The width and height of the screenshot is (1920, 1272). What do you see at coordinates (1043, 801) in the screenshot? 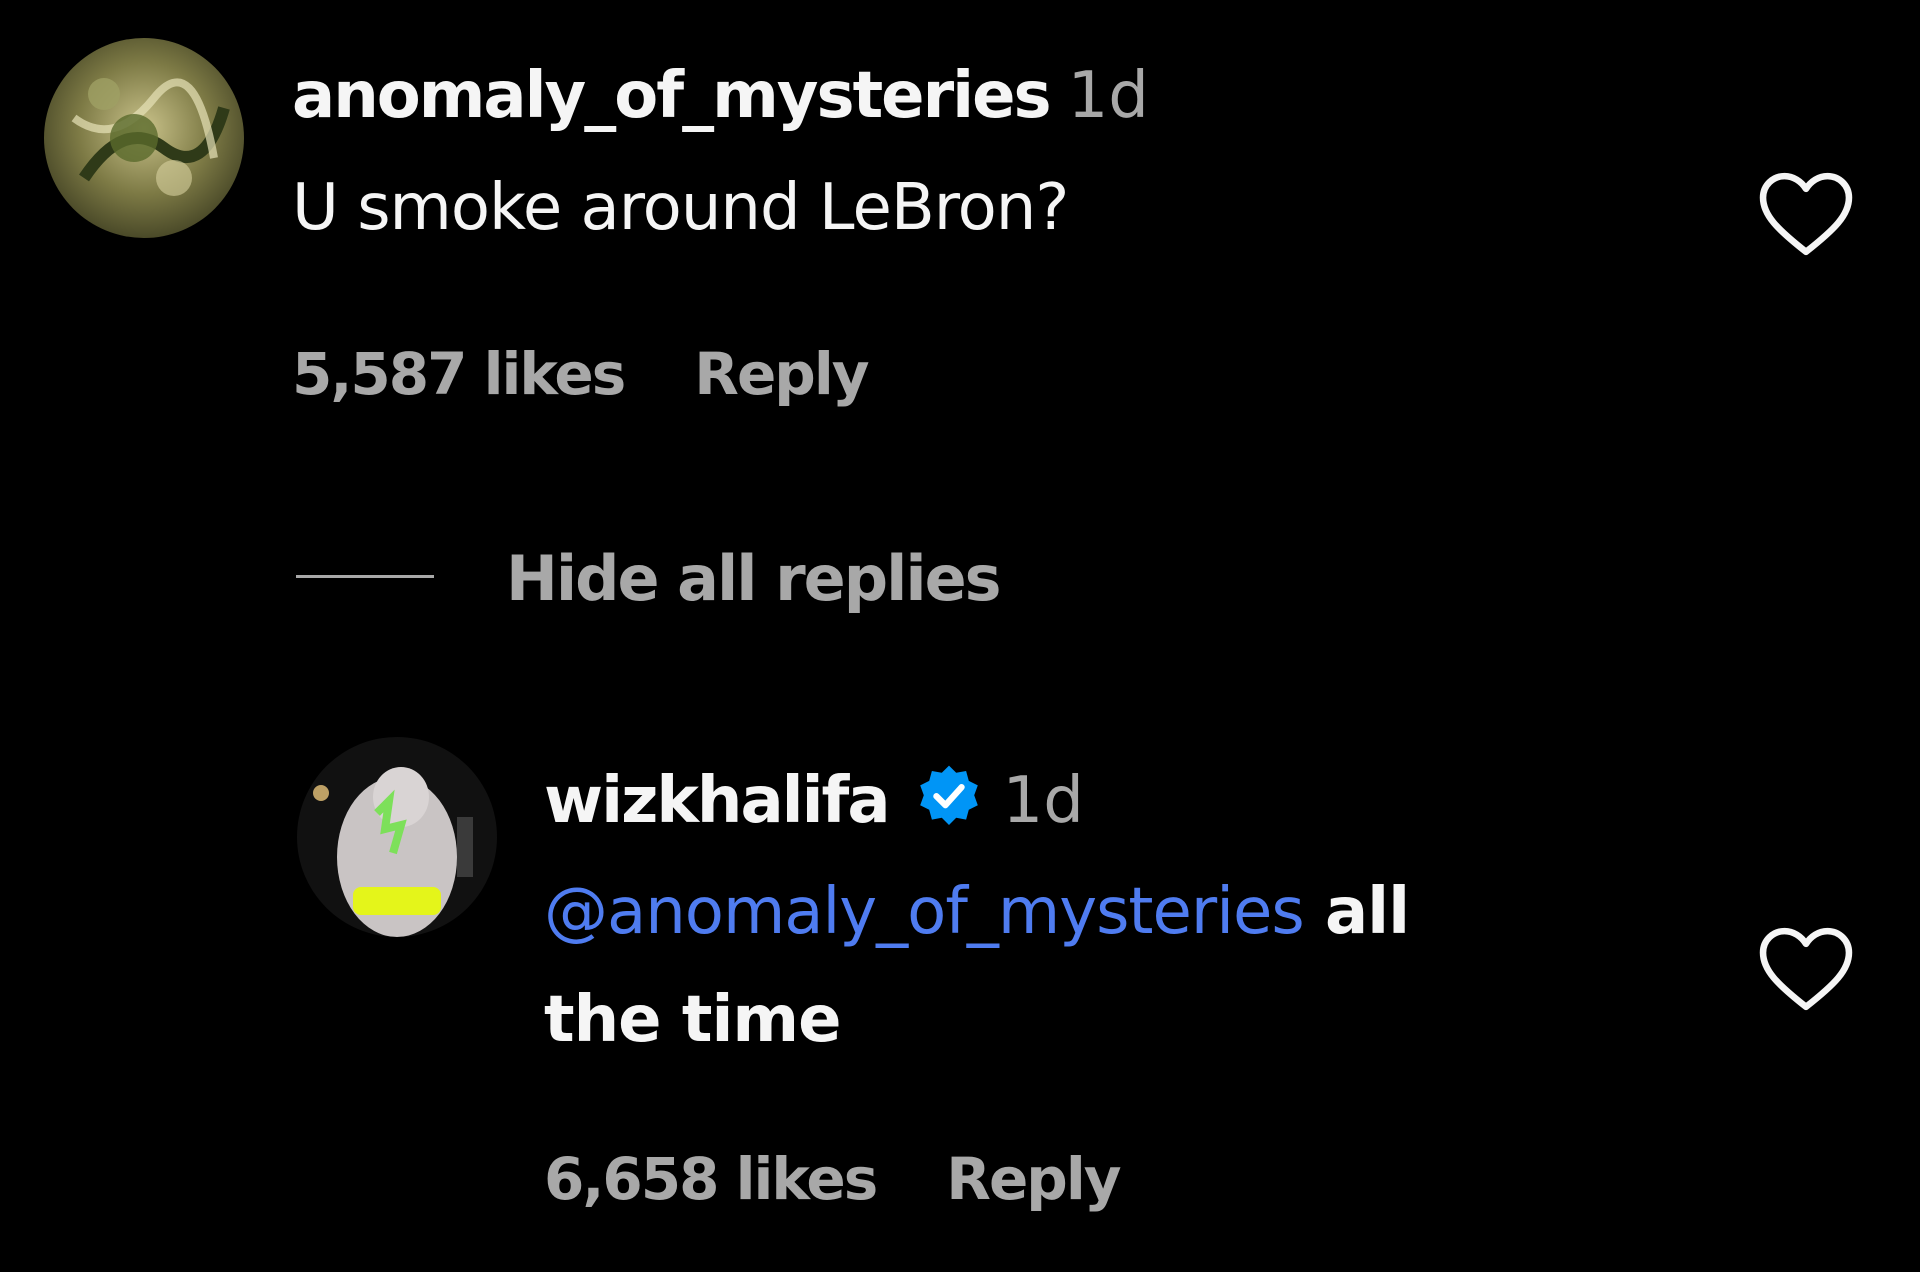
I see `reply-timestamp: 1d` at bounding box center [1043, 801].